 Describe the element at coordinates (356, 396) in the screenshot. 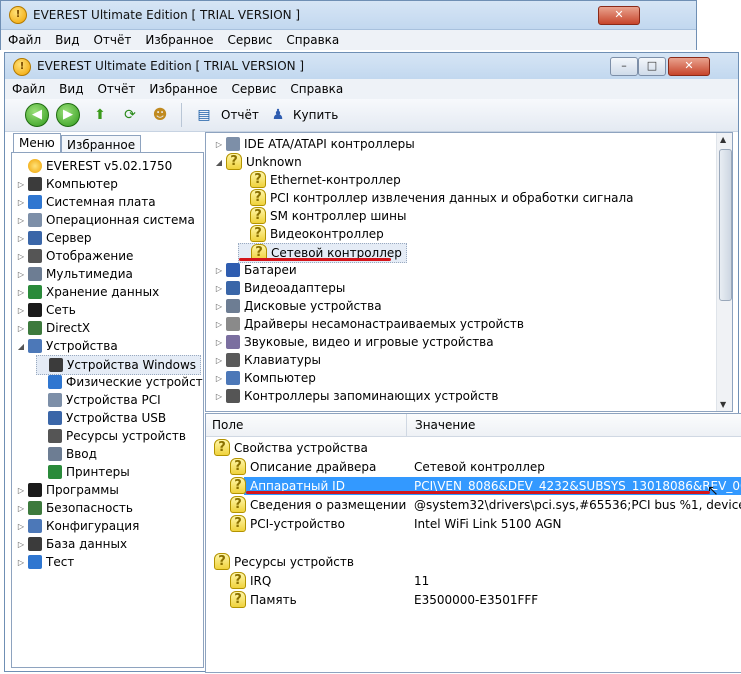

I see `device-tree-item: ▷ Контроллеры запоминающих устройств` at that location.